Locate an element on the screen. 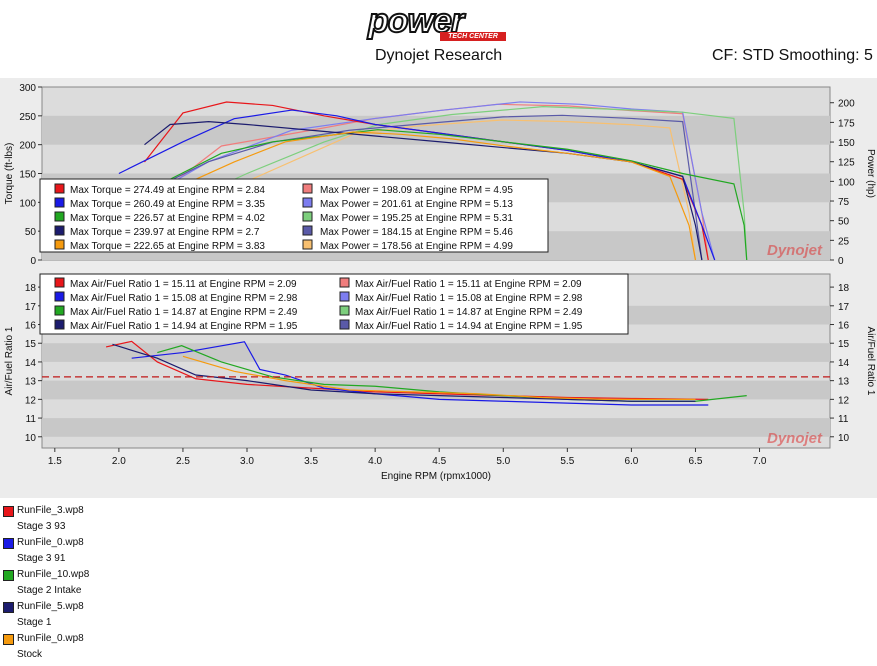 The height and width of the screenshot is (666, 877). run-description: Stage 3 93 is located at coordinates (41, 526).